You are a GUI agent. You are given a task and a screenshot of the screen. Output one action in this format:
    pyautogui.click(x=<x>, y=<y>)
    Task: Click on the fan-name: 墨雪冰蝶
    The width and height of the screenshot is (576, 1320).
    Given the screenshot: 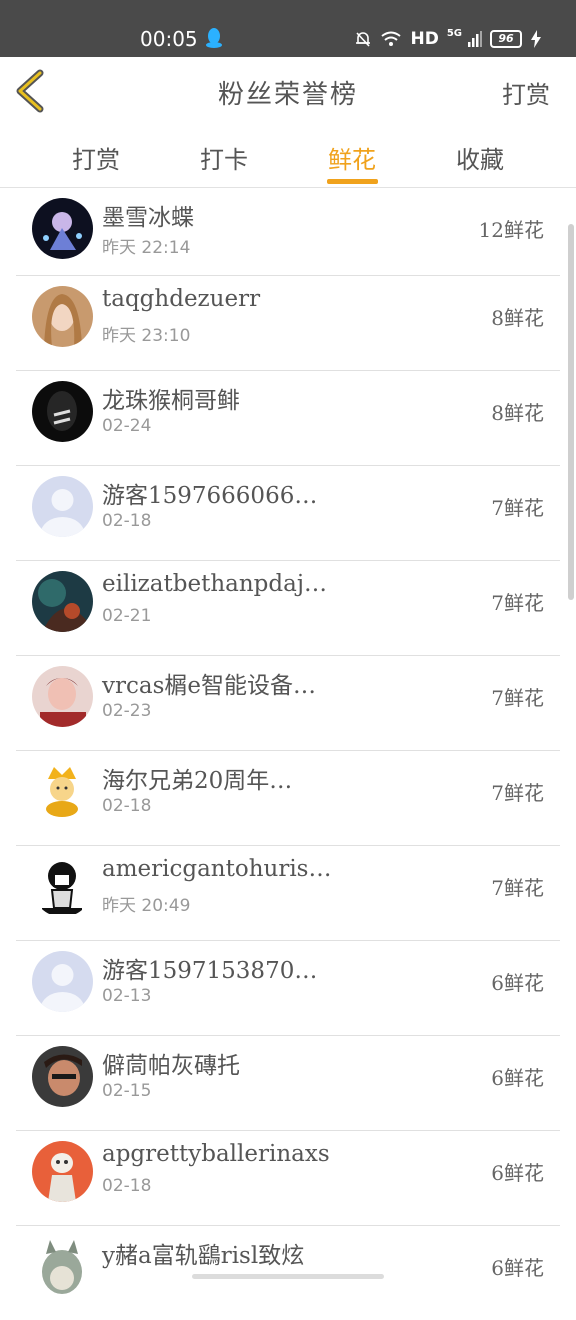 What is the action you would take?
    pyautogui.click(x=148, y=218)
    